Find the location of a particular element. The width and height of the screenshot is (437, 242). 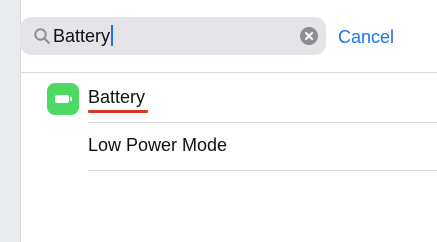

search-text: Battery is located at coordinates (83, 36).